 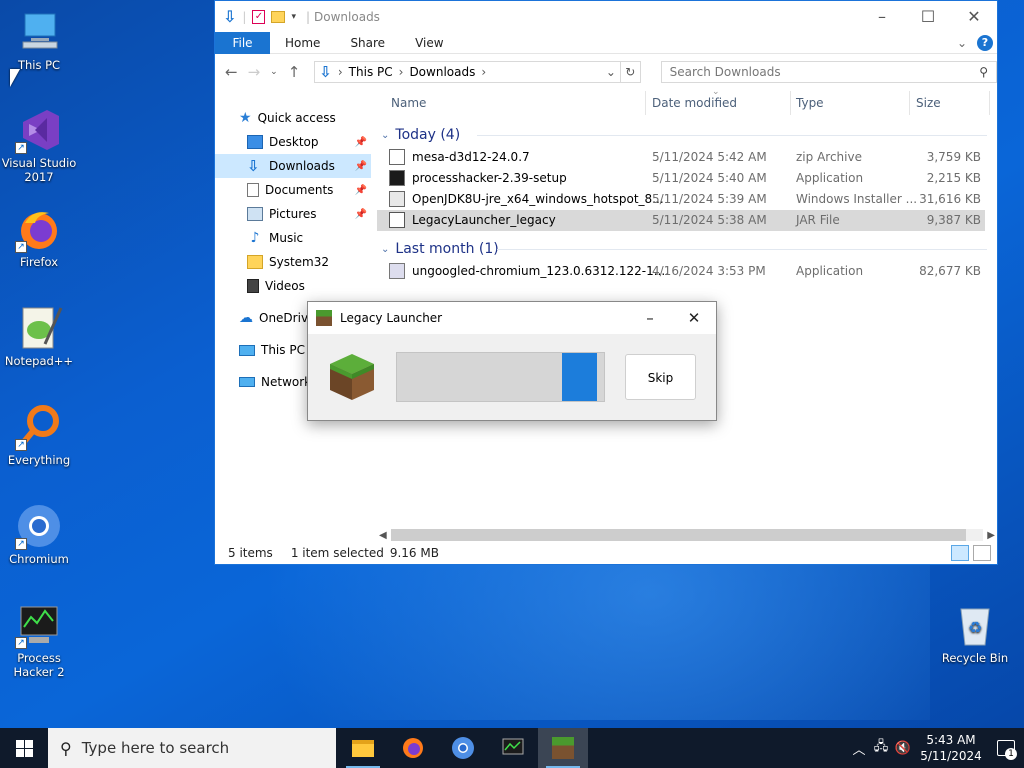 I want to click on chevron-down-icon: ⌄, so click(x=385, y=249).